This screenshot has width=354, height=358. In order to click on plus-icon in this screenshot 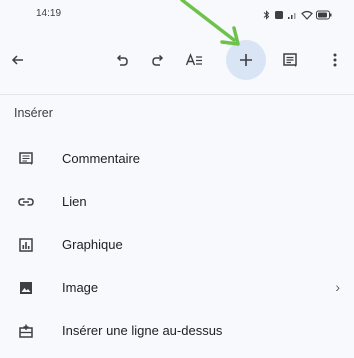, I will do `click(246, 60)`.